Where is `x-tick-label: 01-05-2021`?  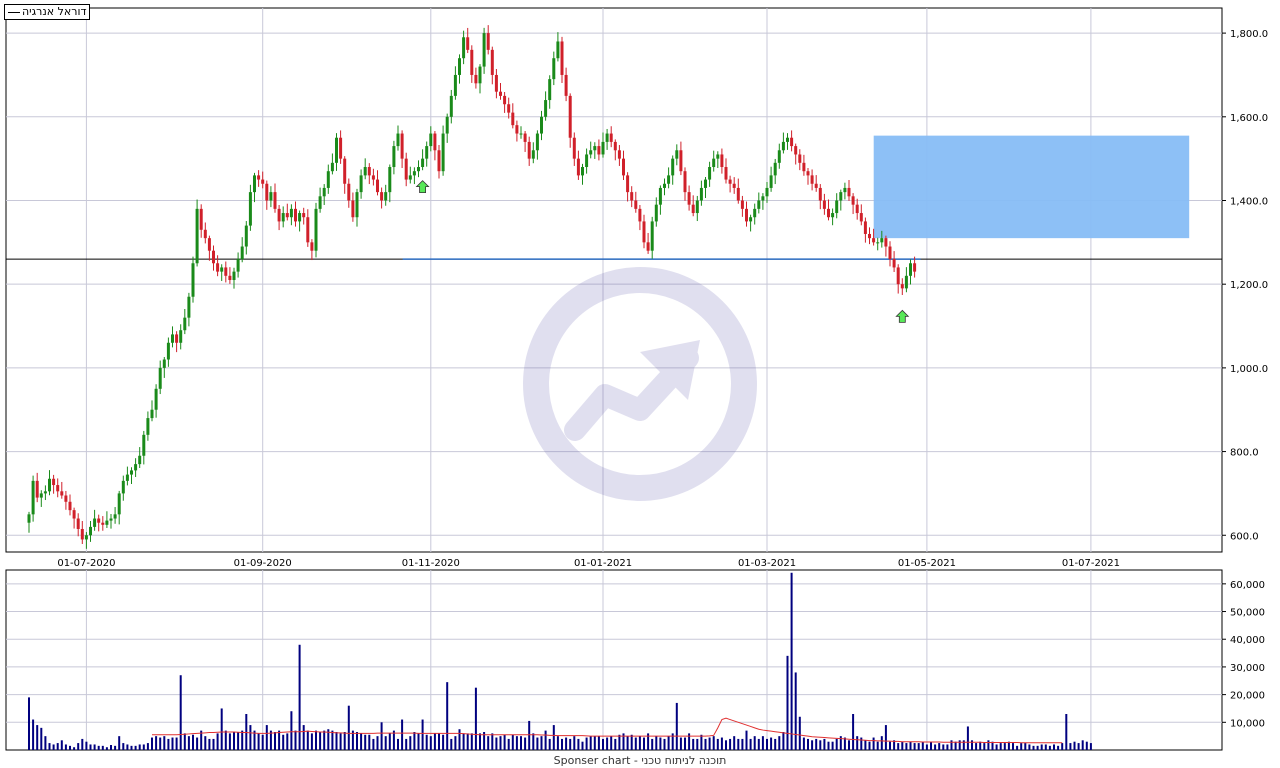 x-tick-label: 01-05-2021 is located at coordinates (927, 563).